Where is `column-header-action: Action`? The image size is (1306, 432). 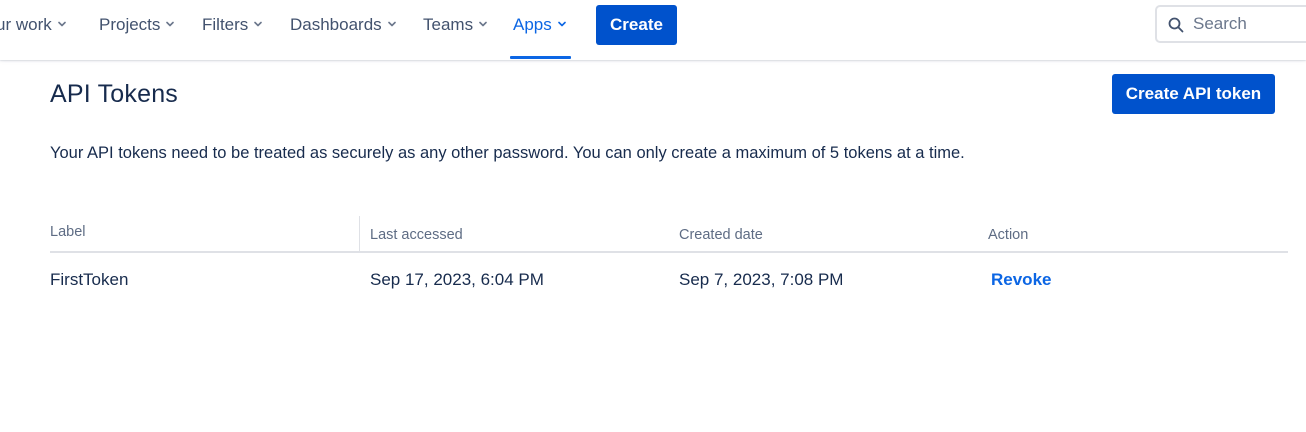
column-header-action: Action is located at coordinates (1008, 235).